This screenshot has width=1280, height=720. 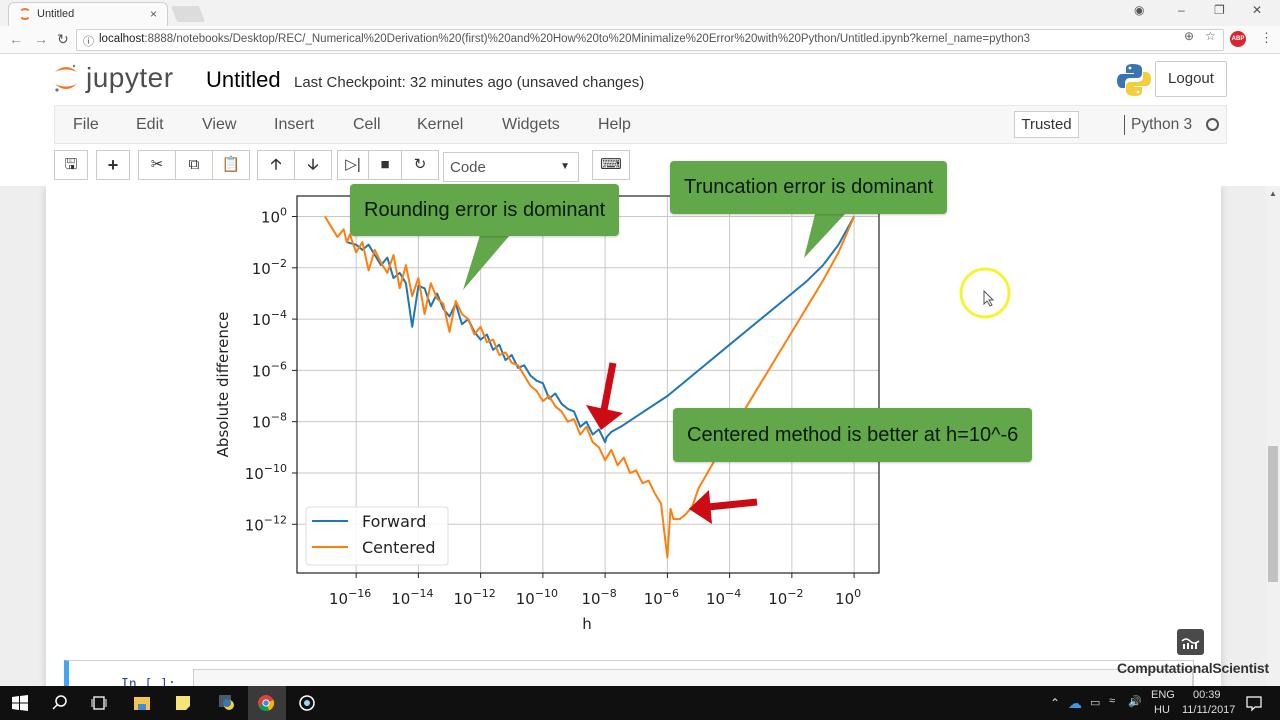 What do you see at coordinates (269, 369) in the screenshot?
I see `y-tick-label: 10−6` at bounding box center [269, 369].